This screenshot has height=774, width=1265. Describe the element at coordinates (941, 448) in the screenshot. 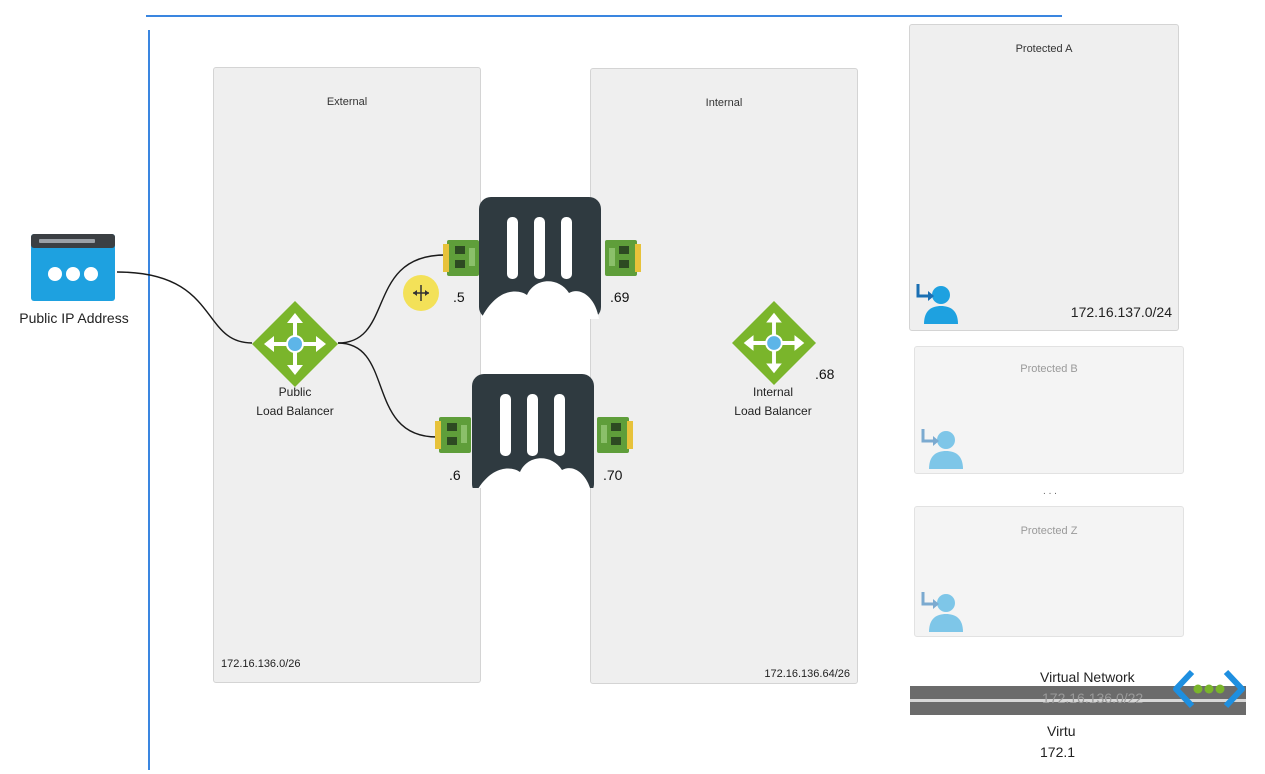

I see `protected-b-user-icon` at that location.